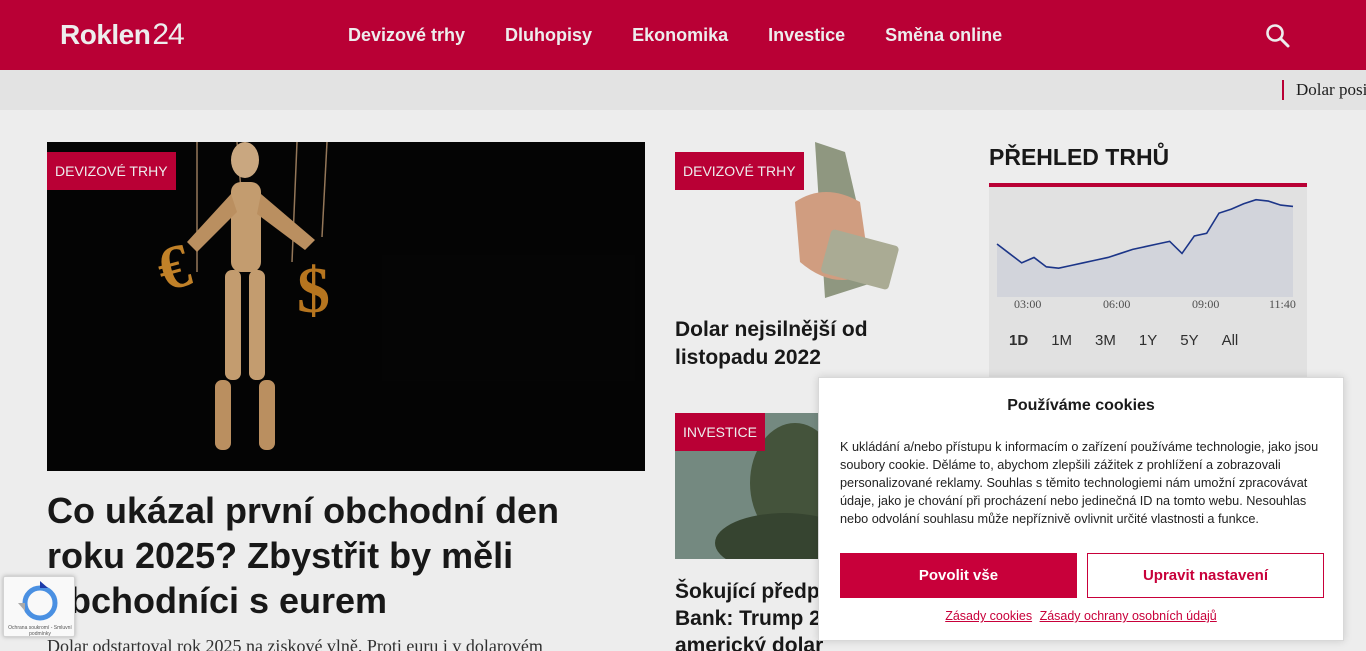 This screenshot has height=651, width=1366. I want to click on recaptcha-badge: Ochrana soukromí - Smluvní podmínky, so click(39, 606).